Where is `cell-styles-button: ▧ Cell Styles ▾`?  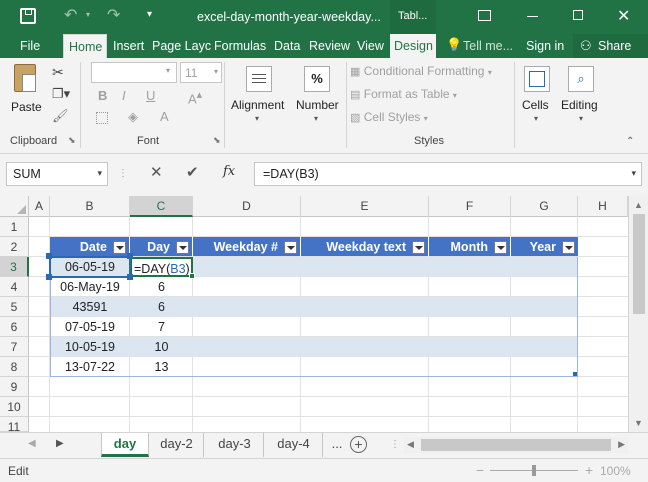 cell-styles-button: ▧ Cell Styles ▾ is located at coordinates (389, 117).